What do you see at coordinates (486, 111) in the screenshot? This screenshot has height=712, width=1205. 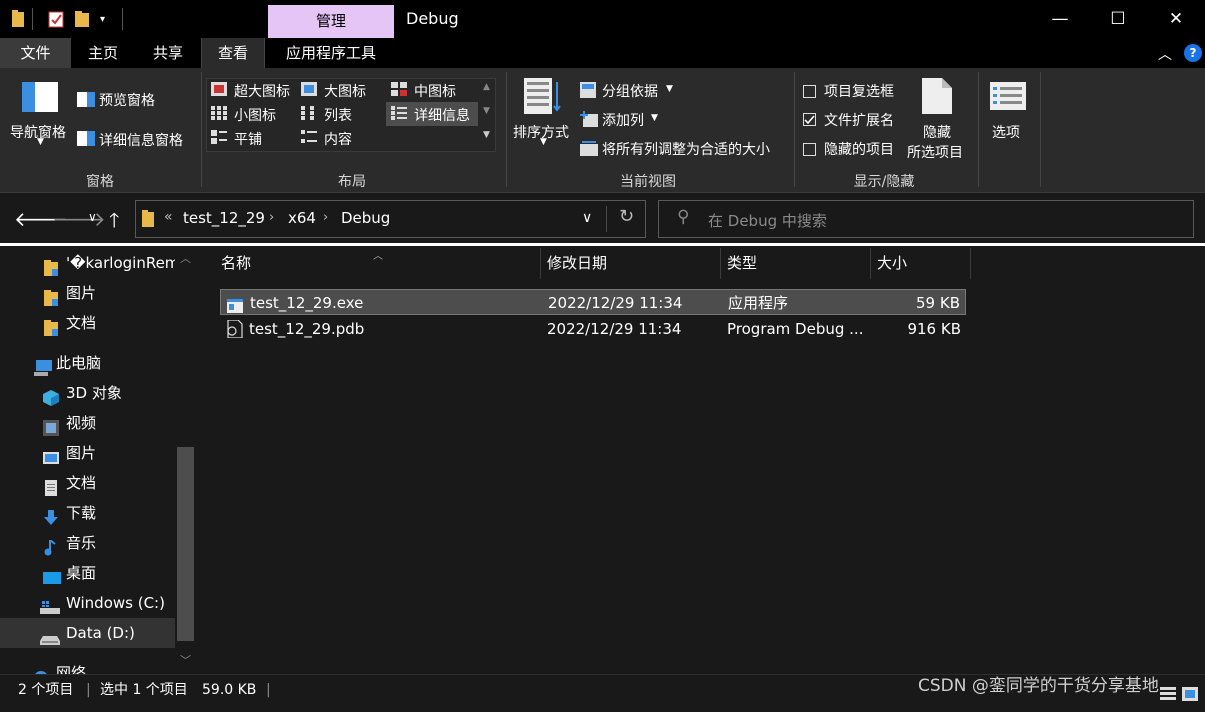 I see `gallery-scroll-down-icon: ▼` at bounding box center [486, 111].